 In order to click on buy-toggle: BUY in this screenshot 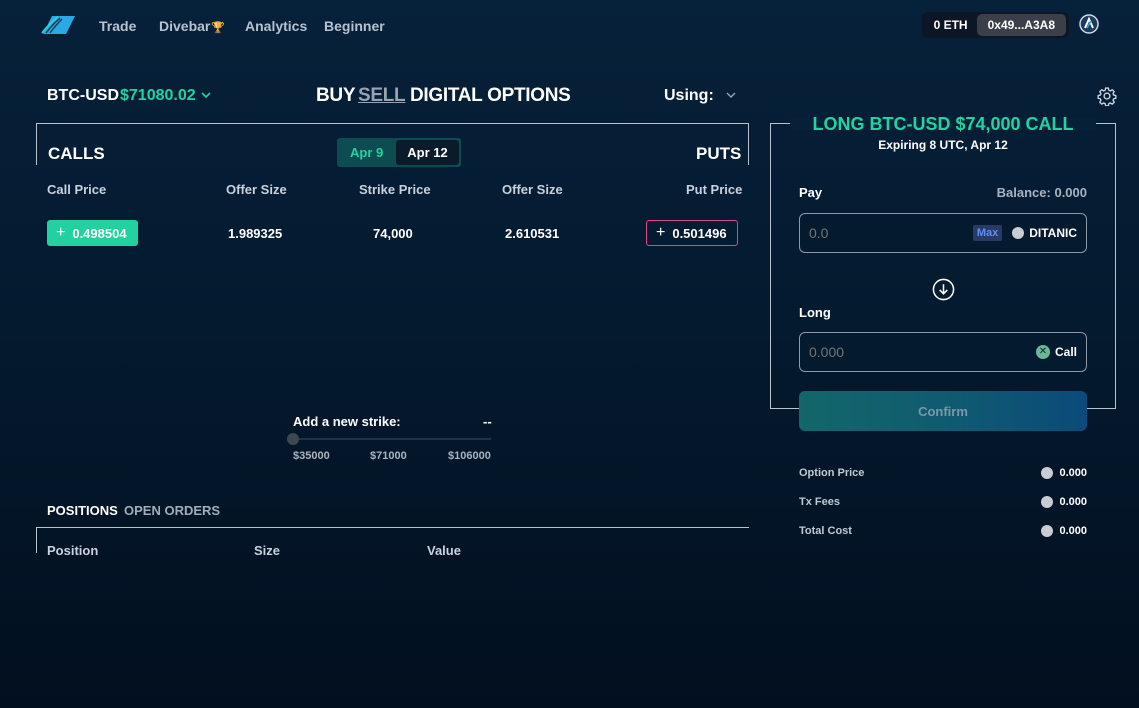, I will do `click(336, 96)`.